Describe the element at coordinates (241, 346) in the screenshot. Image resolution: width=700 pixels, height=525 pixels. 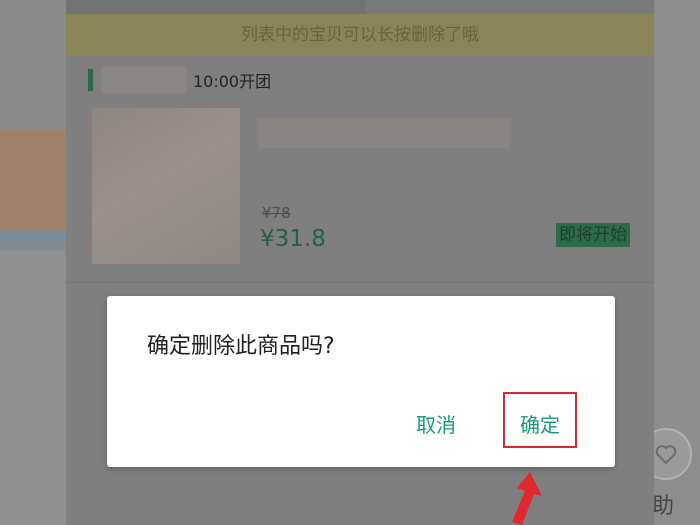
I see `dialog-message: 确定删除此商品吗?` at that location.